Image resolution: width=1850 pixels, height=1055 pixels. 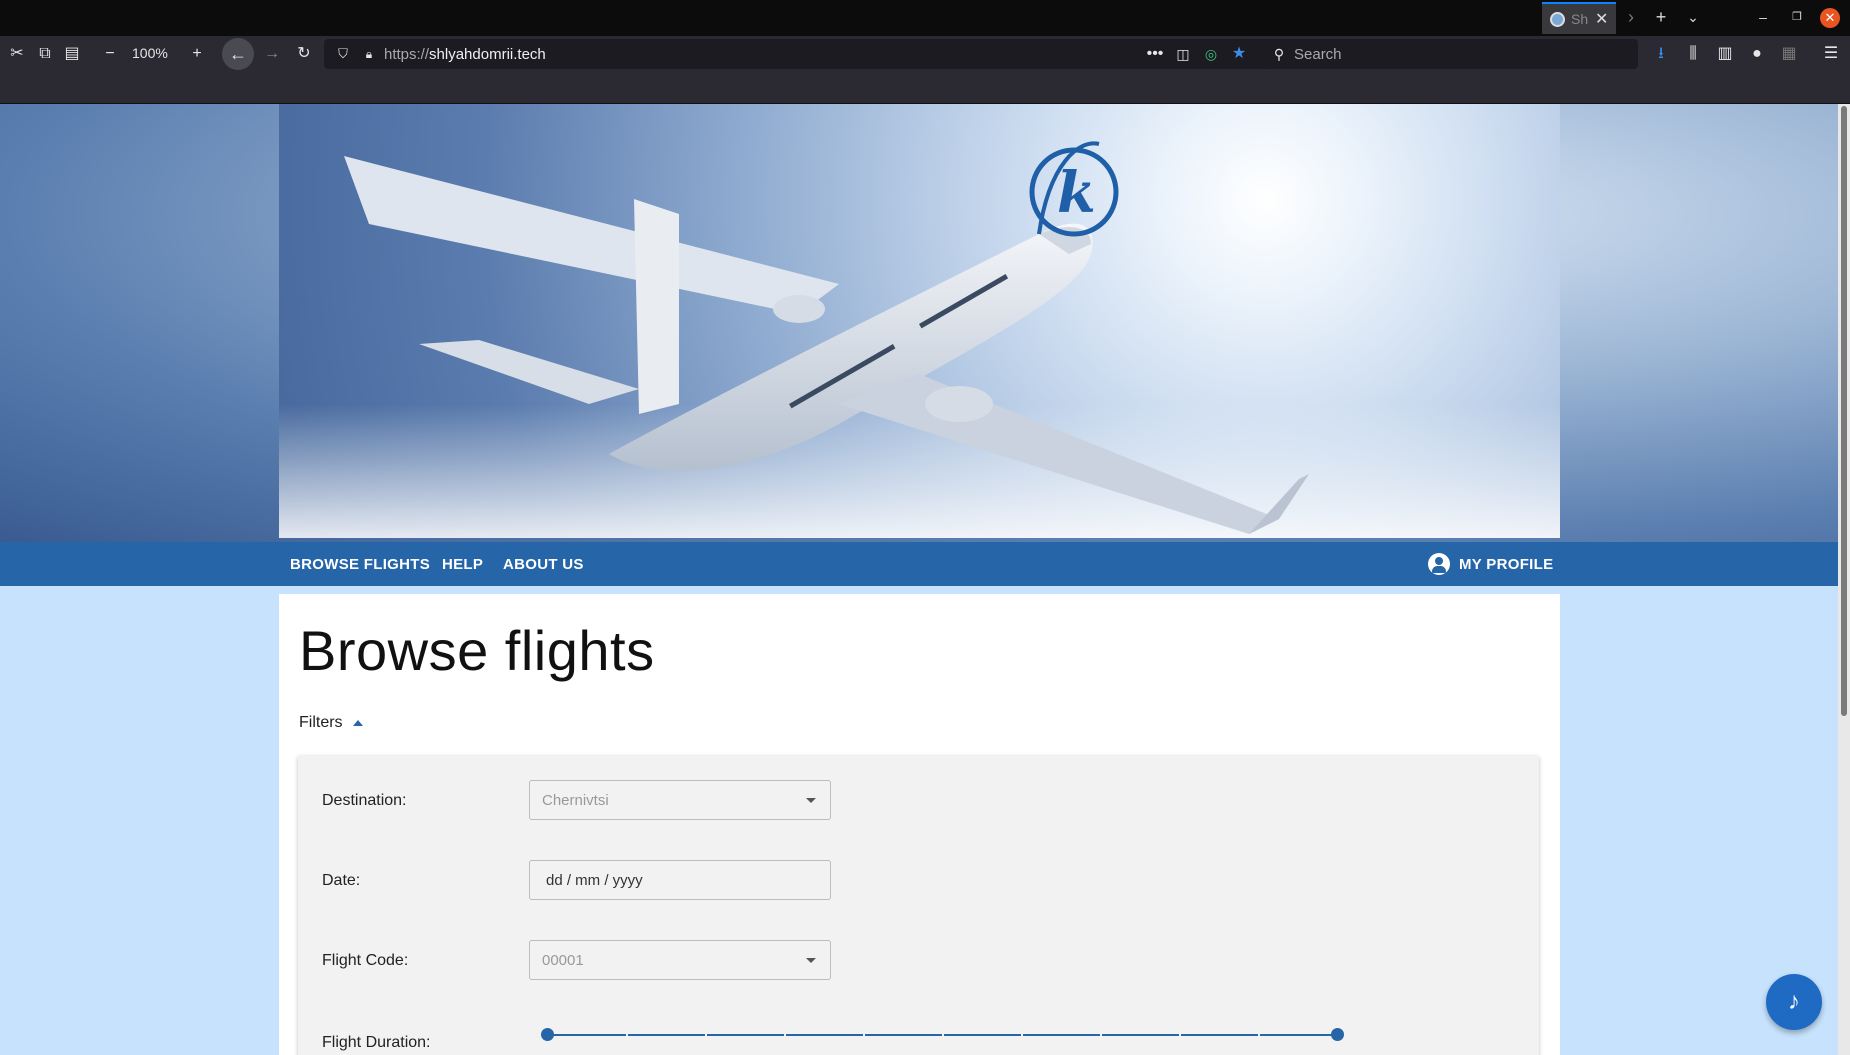 What do you see at coordinates (272, 54) in the screenshot?
I see `forward-icon: →` at bounding box center [272, 54].